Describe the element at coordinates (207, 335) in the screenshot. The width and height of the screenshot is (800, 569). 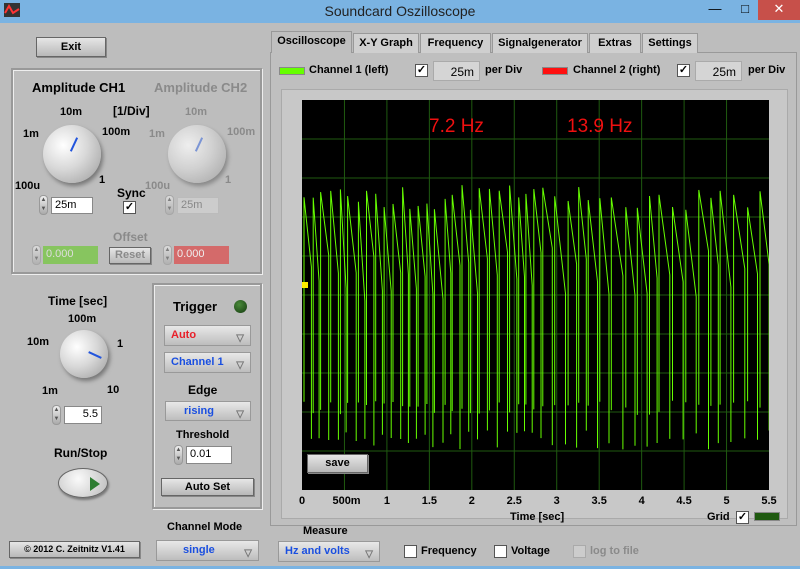
I see `trigger-mode-dropdown: Auto ▽` at that location.